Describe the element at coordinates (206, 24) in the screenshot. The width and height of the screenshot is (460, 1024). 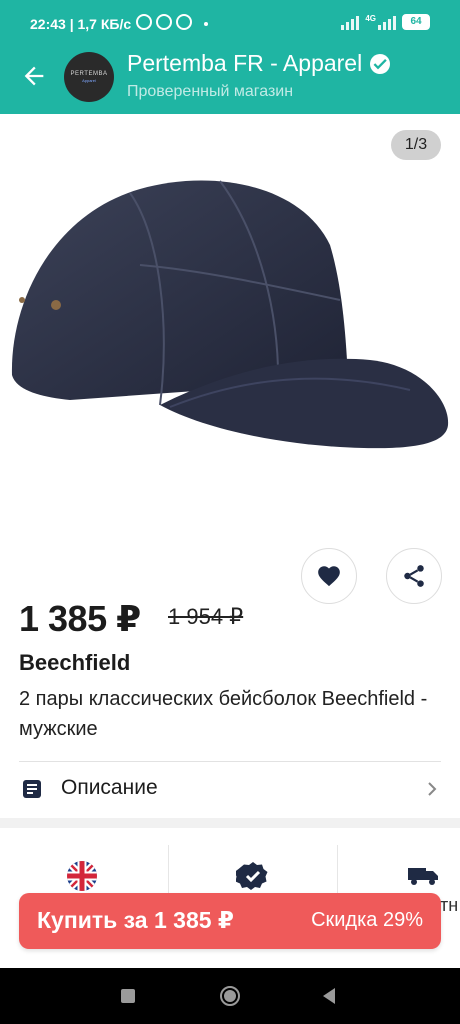
I see `more-notifications-icon` at that location.